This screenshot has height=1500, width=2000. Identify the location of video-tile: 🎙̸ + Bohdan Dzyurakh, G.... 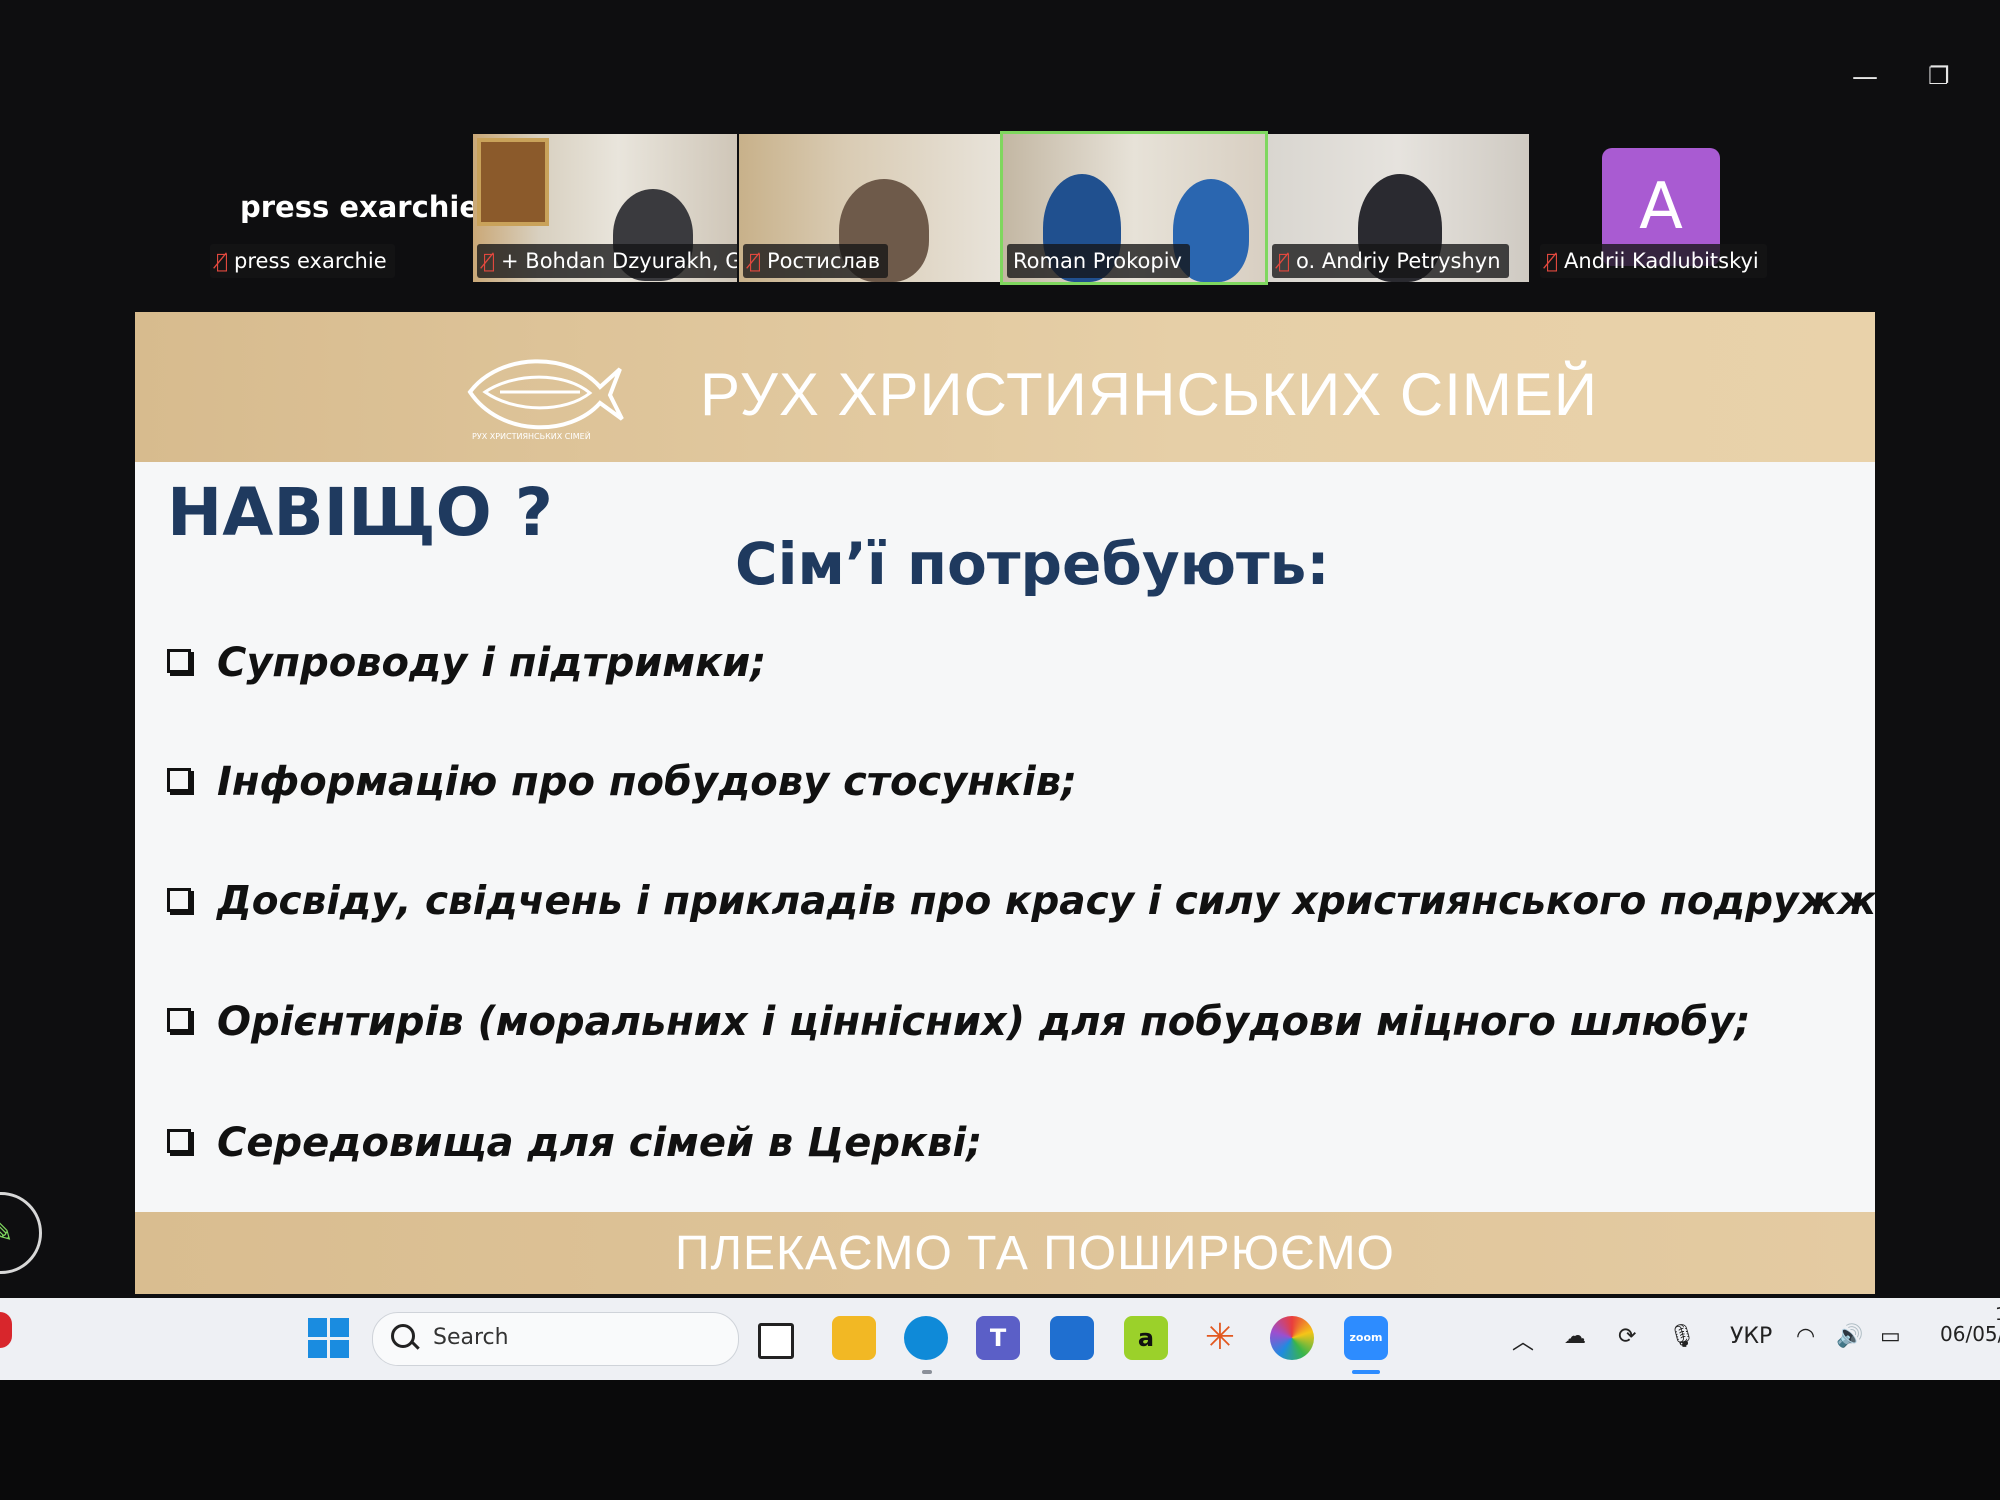
(605, 208).